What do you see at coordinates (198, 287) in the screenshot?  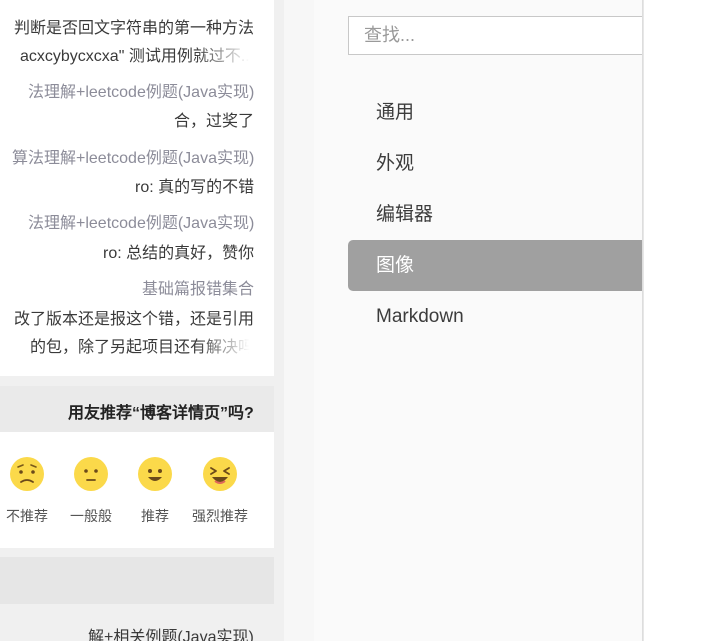 I see `comment-article-link: 基础篇报错集合` at bounding box center [198, 287].